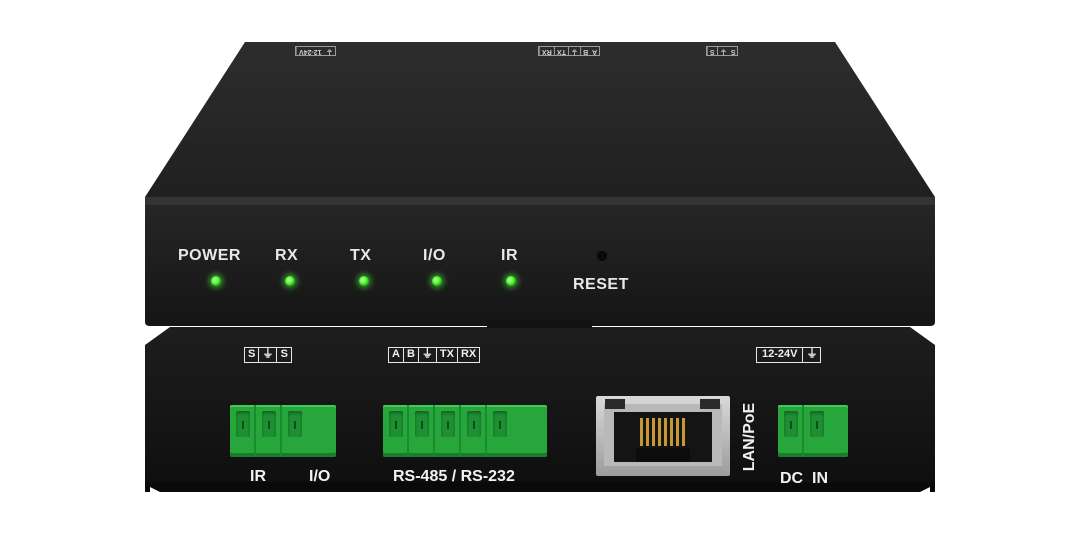 This screenshot has width=1080, height=535. I want to click on terminal-block-ir-io, so click(283, 431).